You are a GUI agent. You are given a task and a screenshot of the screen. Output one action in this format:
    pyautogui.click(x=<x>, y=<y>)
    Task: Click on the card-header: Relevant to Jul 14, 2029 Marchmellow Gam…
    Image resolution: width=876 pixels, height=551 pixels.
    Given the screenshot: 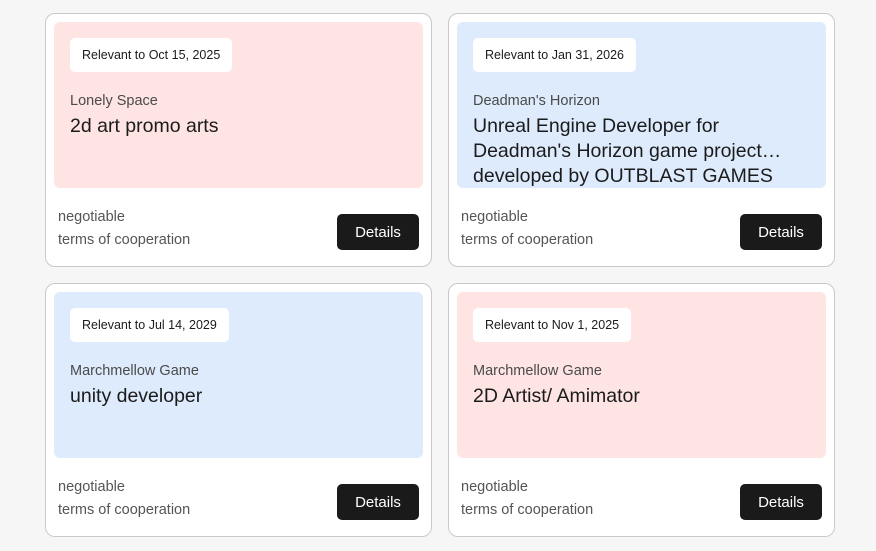 What is the action you would take?
    pyautogui.click(x=238, y=375)
    